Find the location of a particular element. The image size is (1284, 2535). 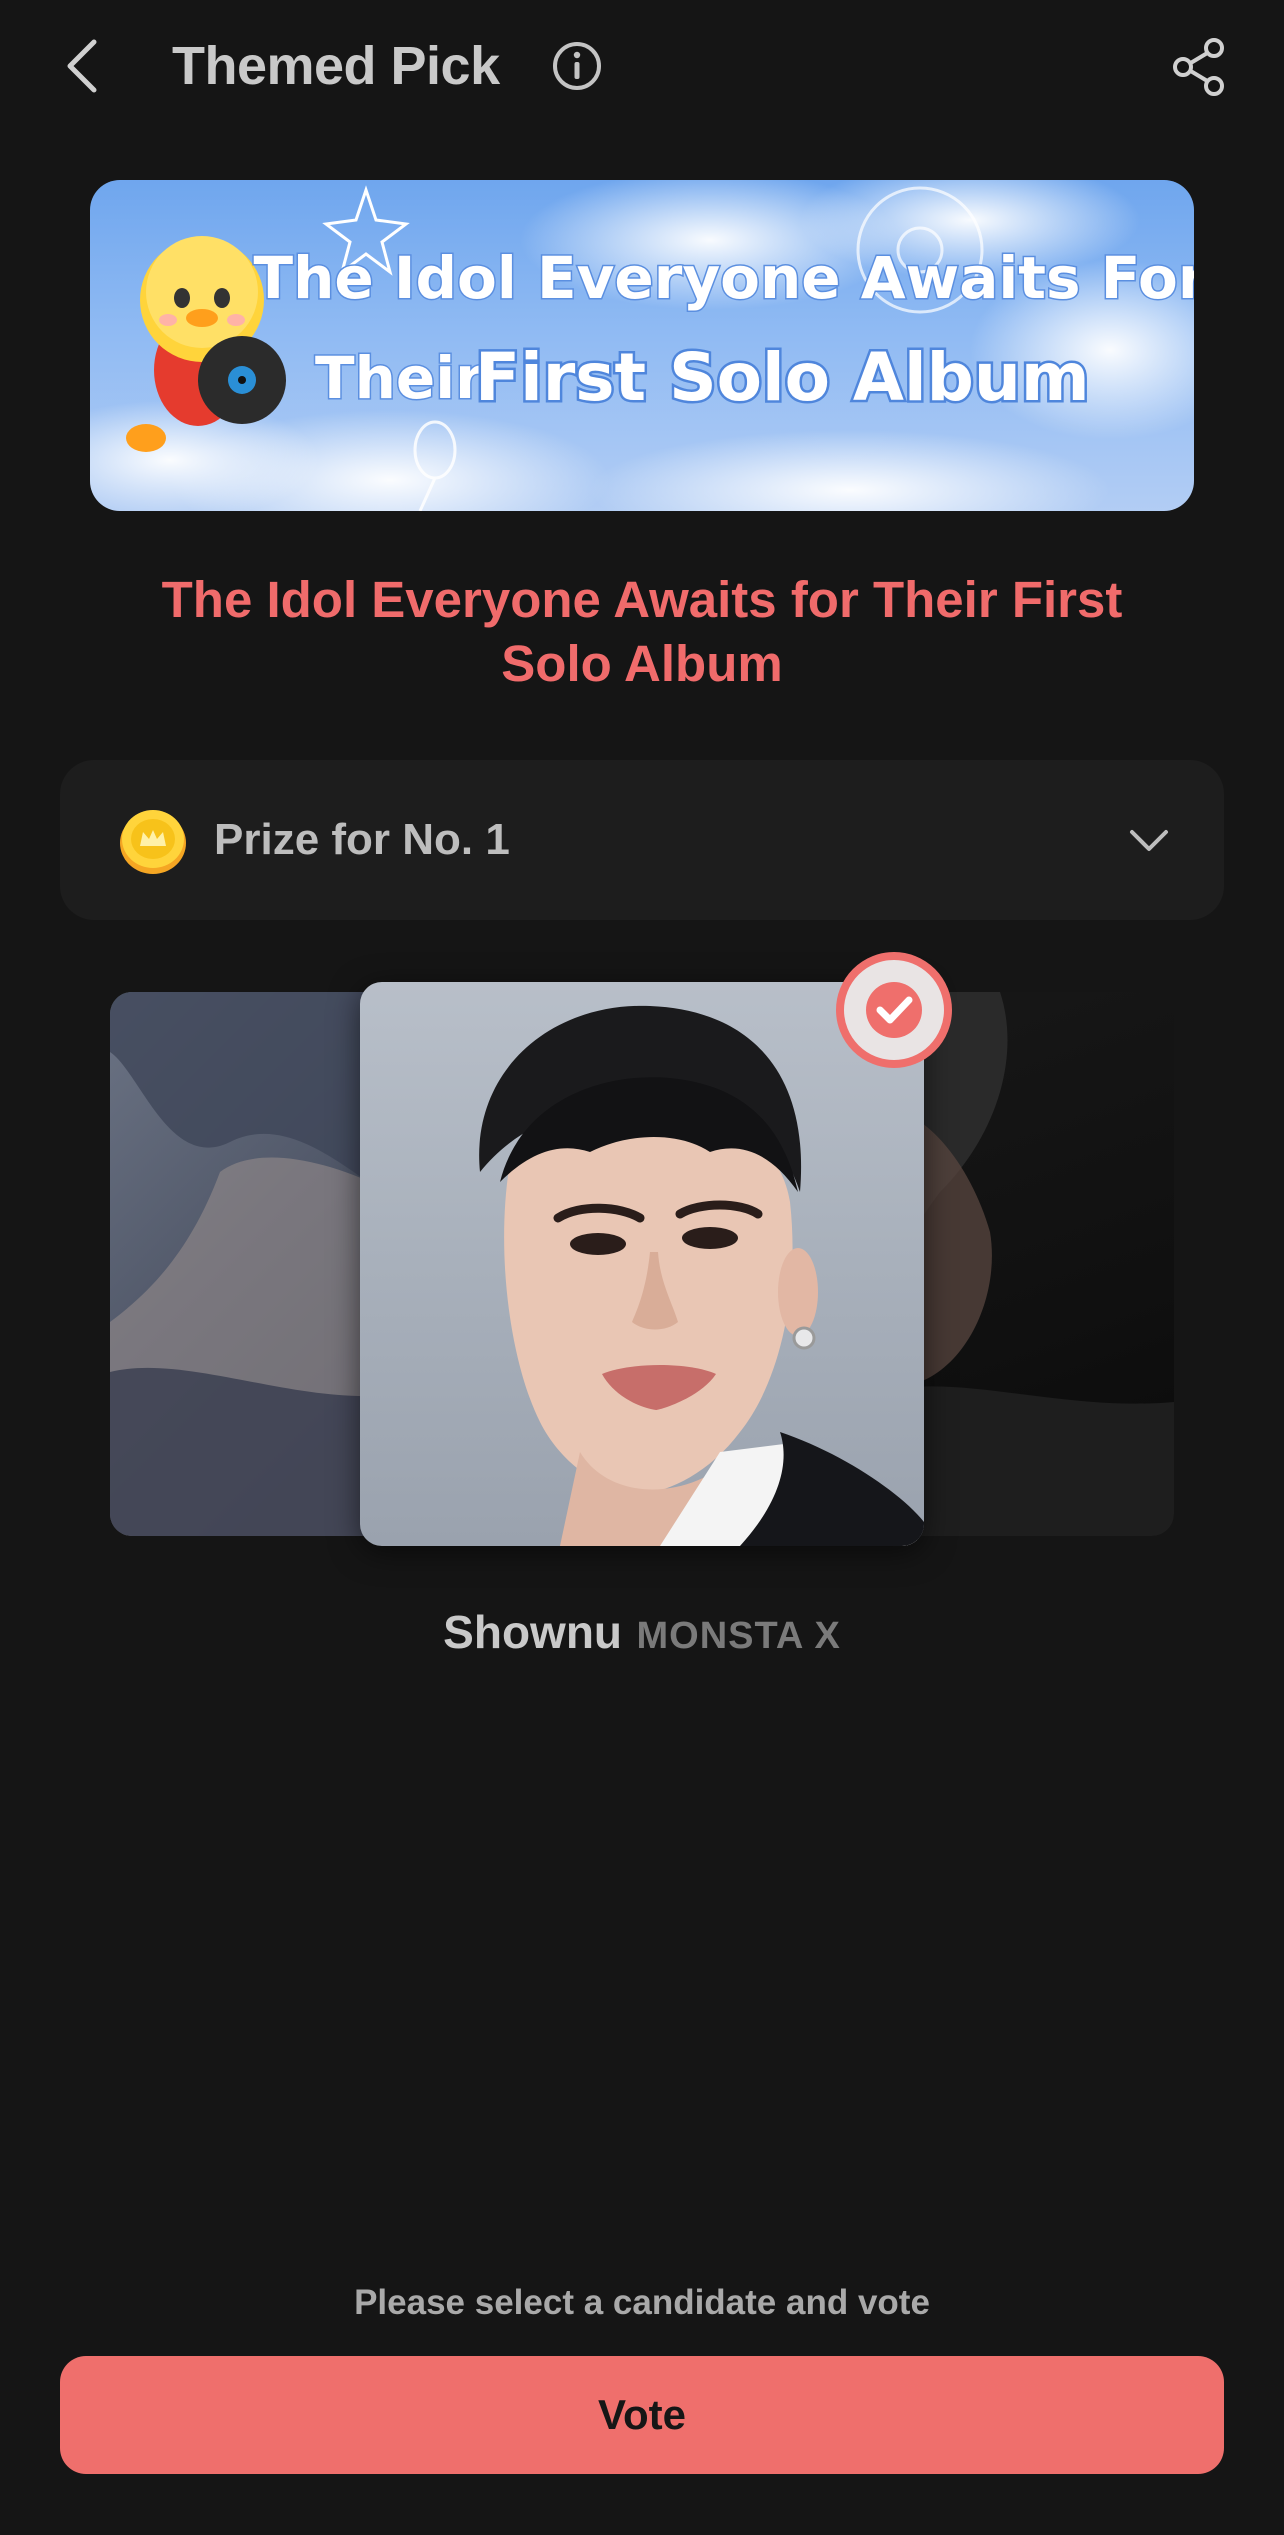

banner-line-1: The Idol Everyone Awaits For is located at coordinates (724, 278).